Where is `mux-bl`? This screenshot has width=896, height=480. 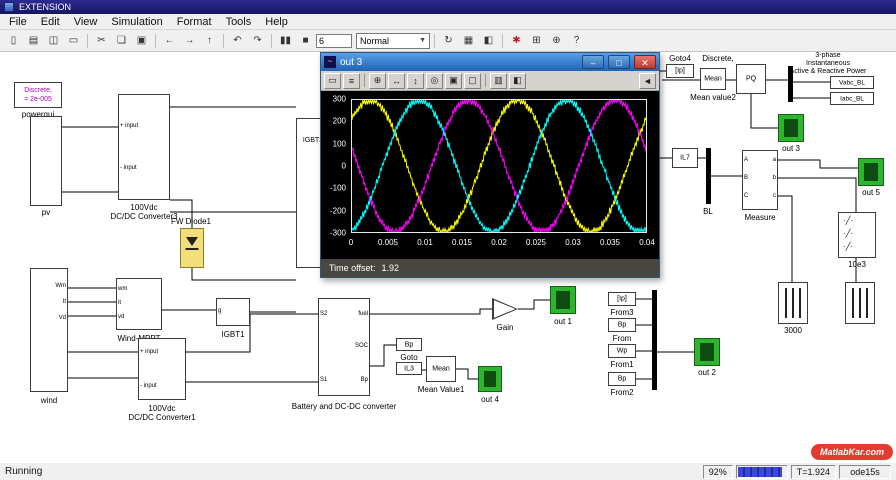
mux-bl is located at coordinates (708, 176).